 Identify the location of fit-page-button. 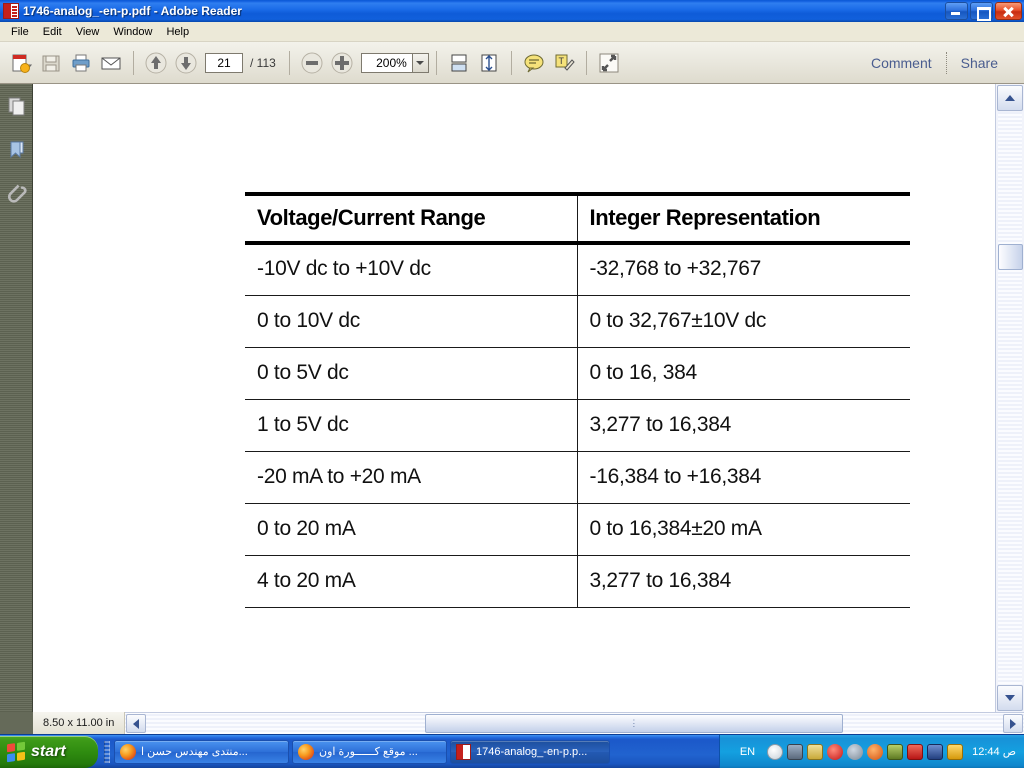
(489, 63).